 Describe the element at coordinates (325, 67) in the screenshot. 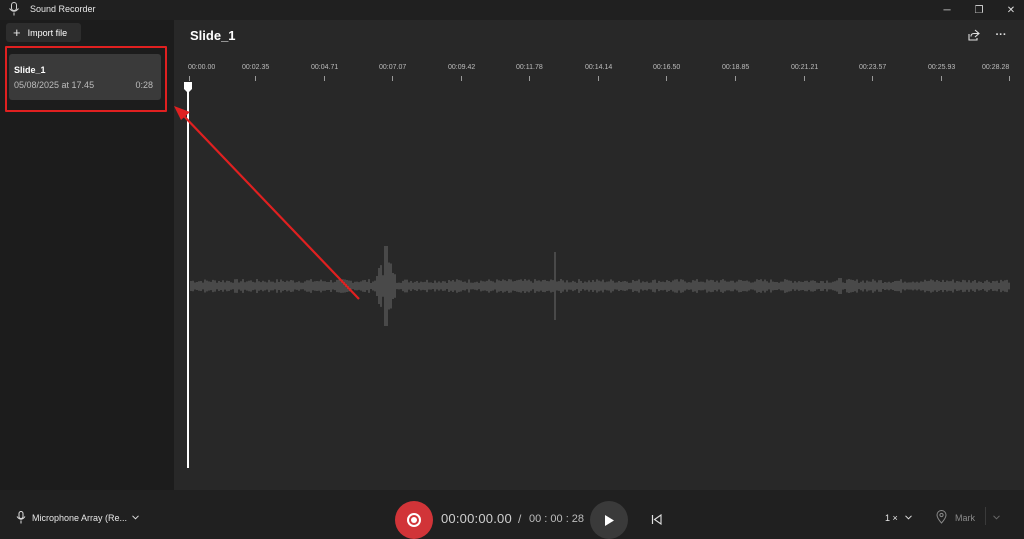

I see `timeline-tick-label: 00:04.71` at that location.